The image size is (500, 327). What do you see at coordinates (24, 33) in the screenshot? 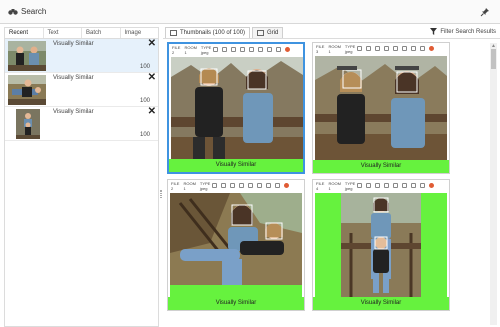
I see `tab-recent: Recent` at bounding box center [24, 33].